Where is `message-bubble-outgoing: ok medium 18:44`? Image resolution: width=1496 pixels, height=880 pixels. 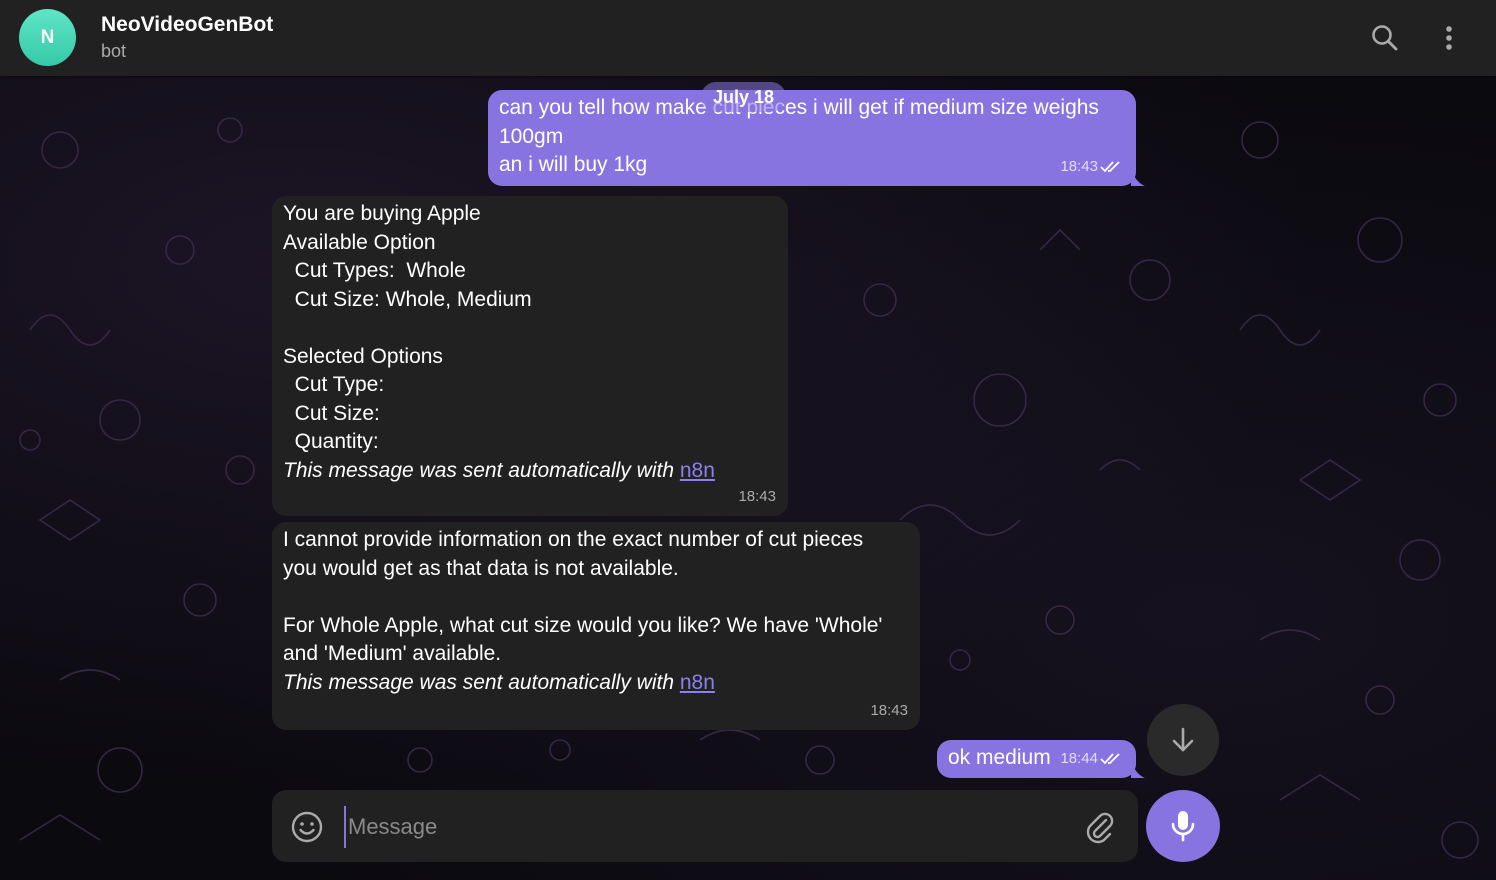 message-bubble-outgoing: ok medium 18:44 is located at coordinates (1036, 759).